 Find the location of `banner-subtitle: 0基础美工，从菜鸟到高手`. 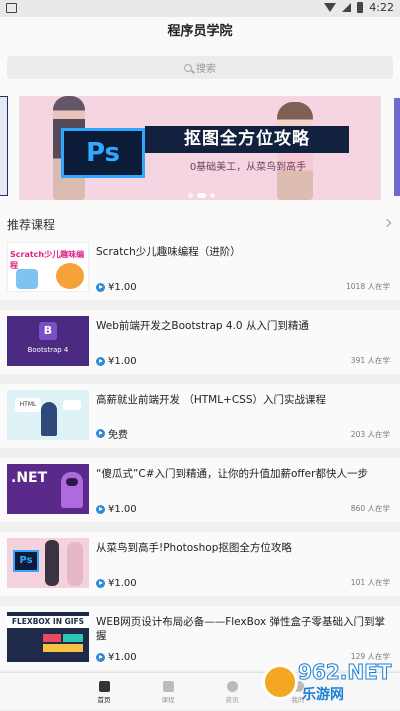

banner-subtitle: 0基础美工，从菜鸟到高手 is located at coordinates (248, 167).